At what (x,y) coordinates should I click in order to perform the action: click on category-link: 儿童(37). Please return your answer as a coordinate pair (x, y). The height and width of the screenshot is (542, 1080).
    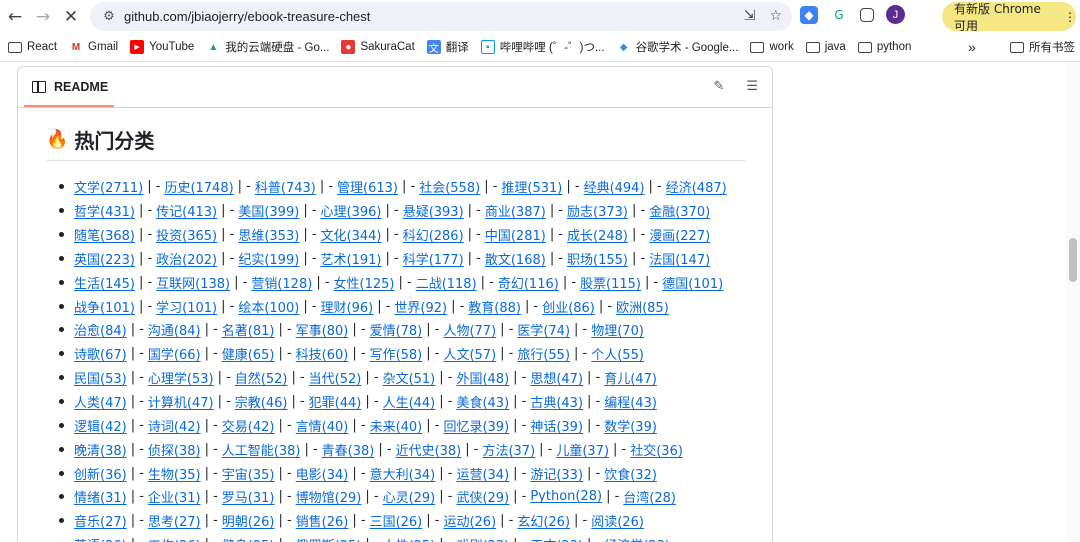
    Looking at the image, I should click on (582, 449).